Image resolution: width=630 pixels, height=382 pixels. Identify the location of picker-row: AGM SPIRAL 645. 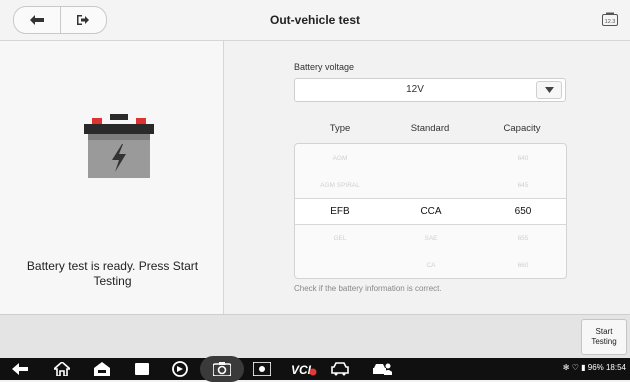
(430, 185).